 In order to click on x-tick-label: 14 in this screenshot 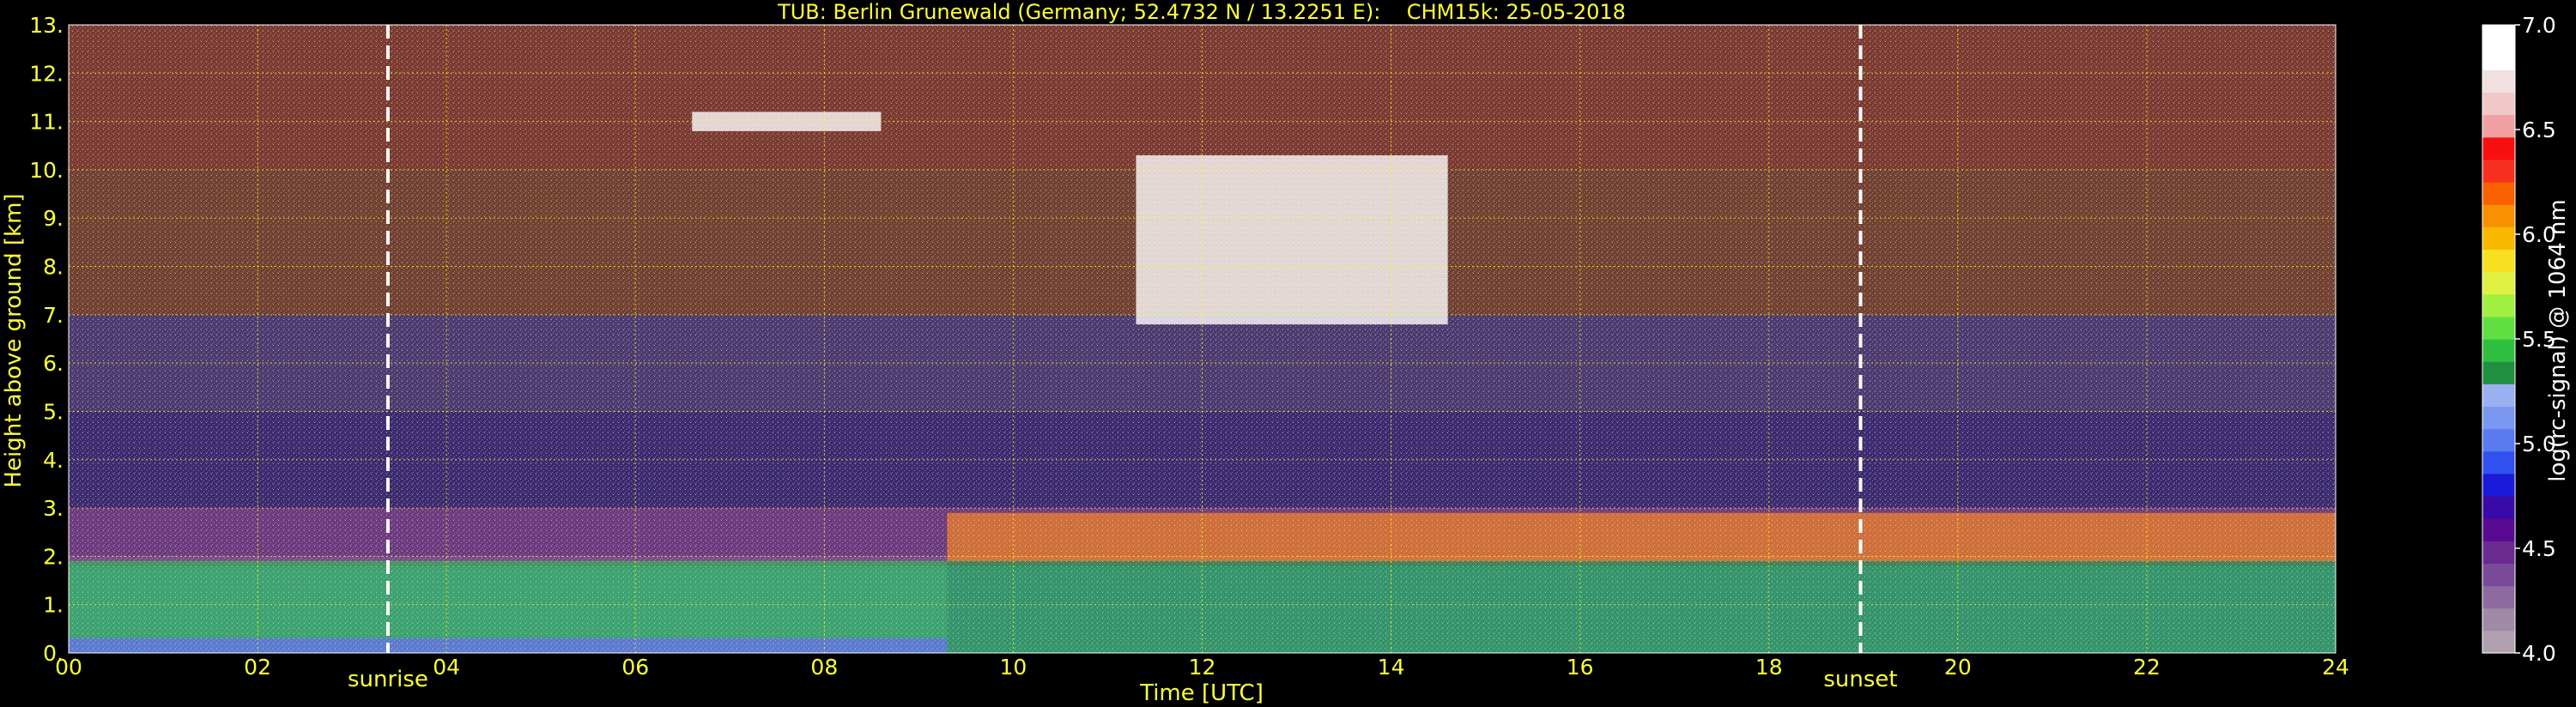, I will do `click(1391, 667)`.